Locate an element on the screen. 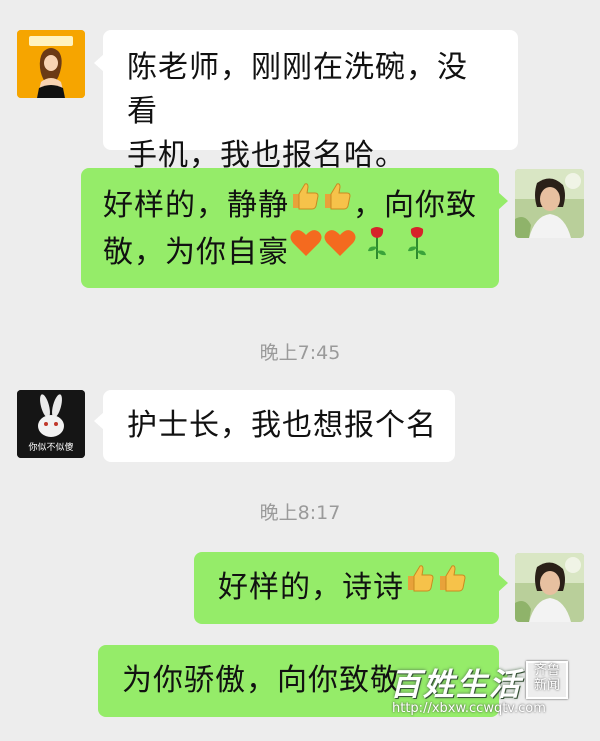 Image resolution: width=600 pixels, height=741 pixels. contact-avatar-cartoon-girl is located at coordinates (51, 64).